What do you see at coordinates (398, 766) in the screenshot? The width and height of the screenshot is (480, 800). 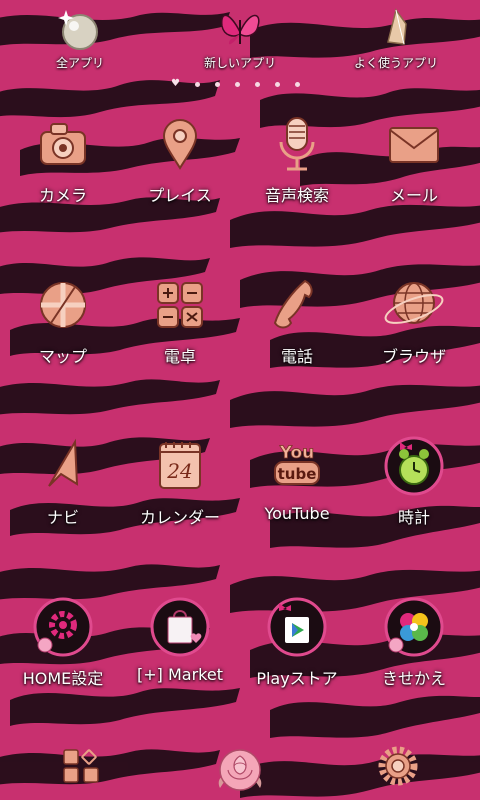 I see `gear-icon` at bounding box center [398, 766].